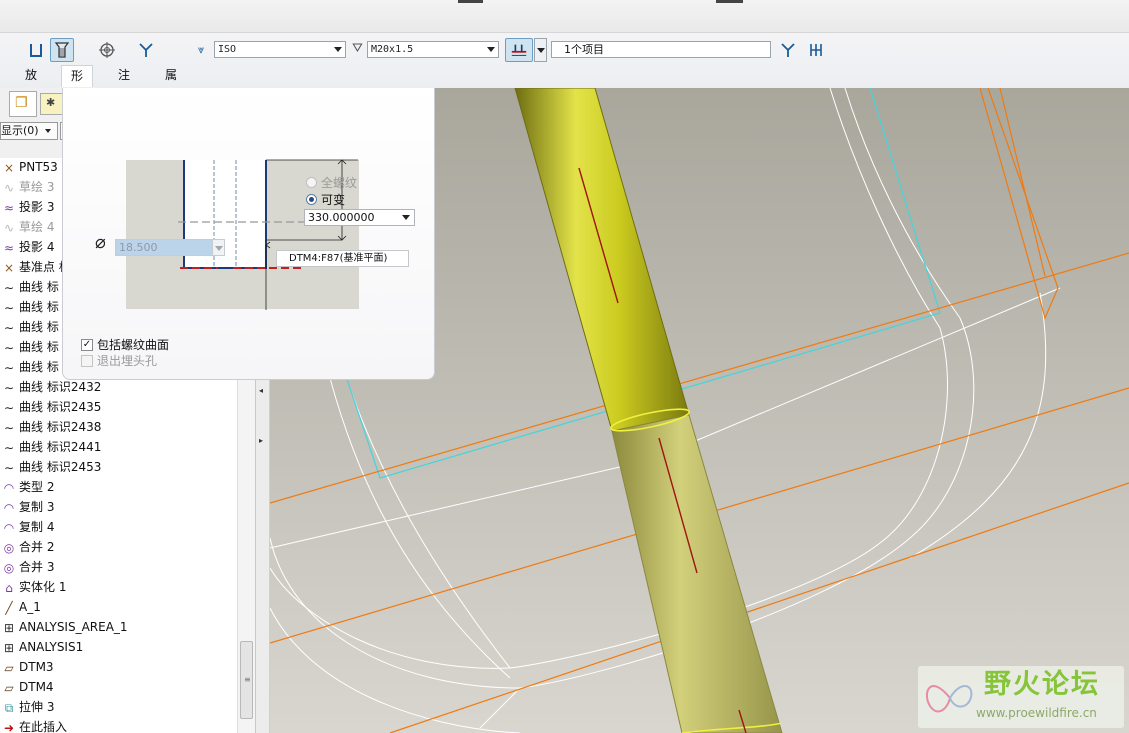  I want to click on tree-item-label: DTM3, so click(36, 667).